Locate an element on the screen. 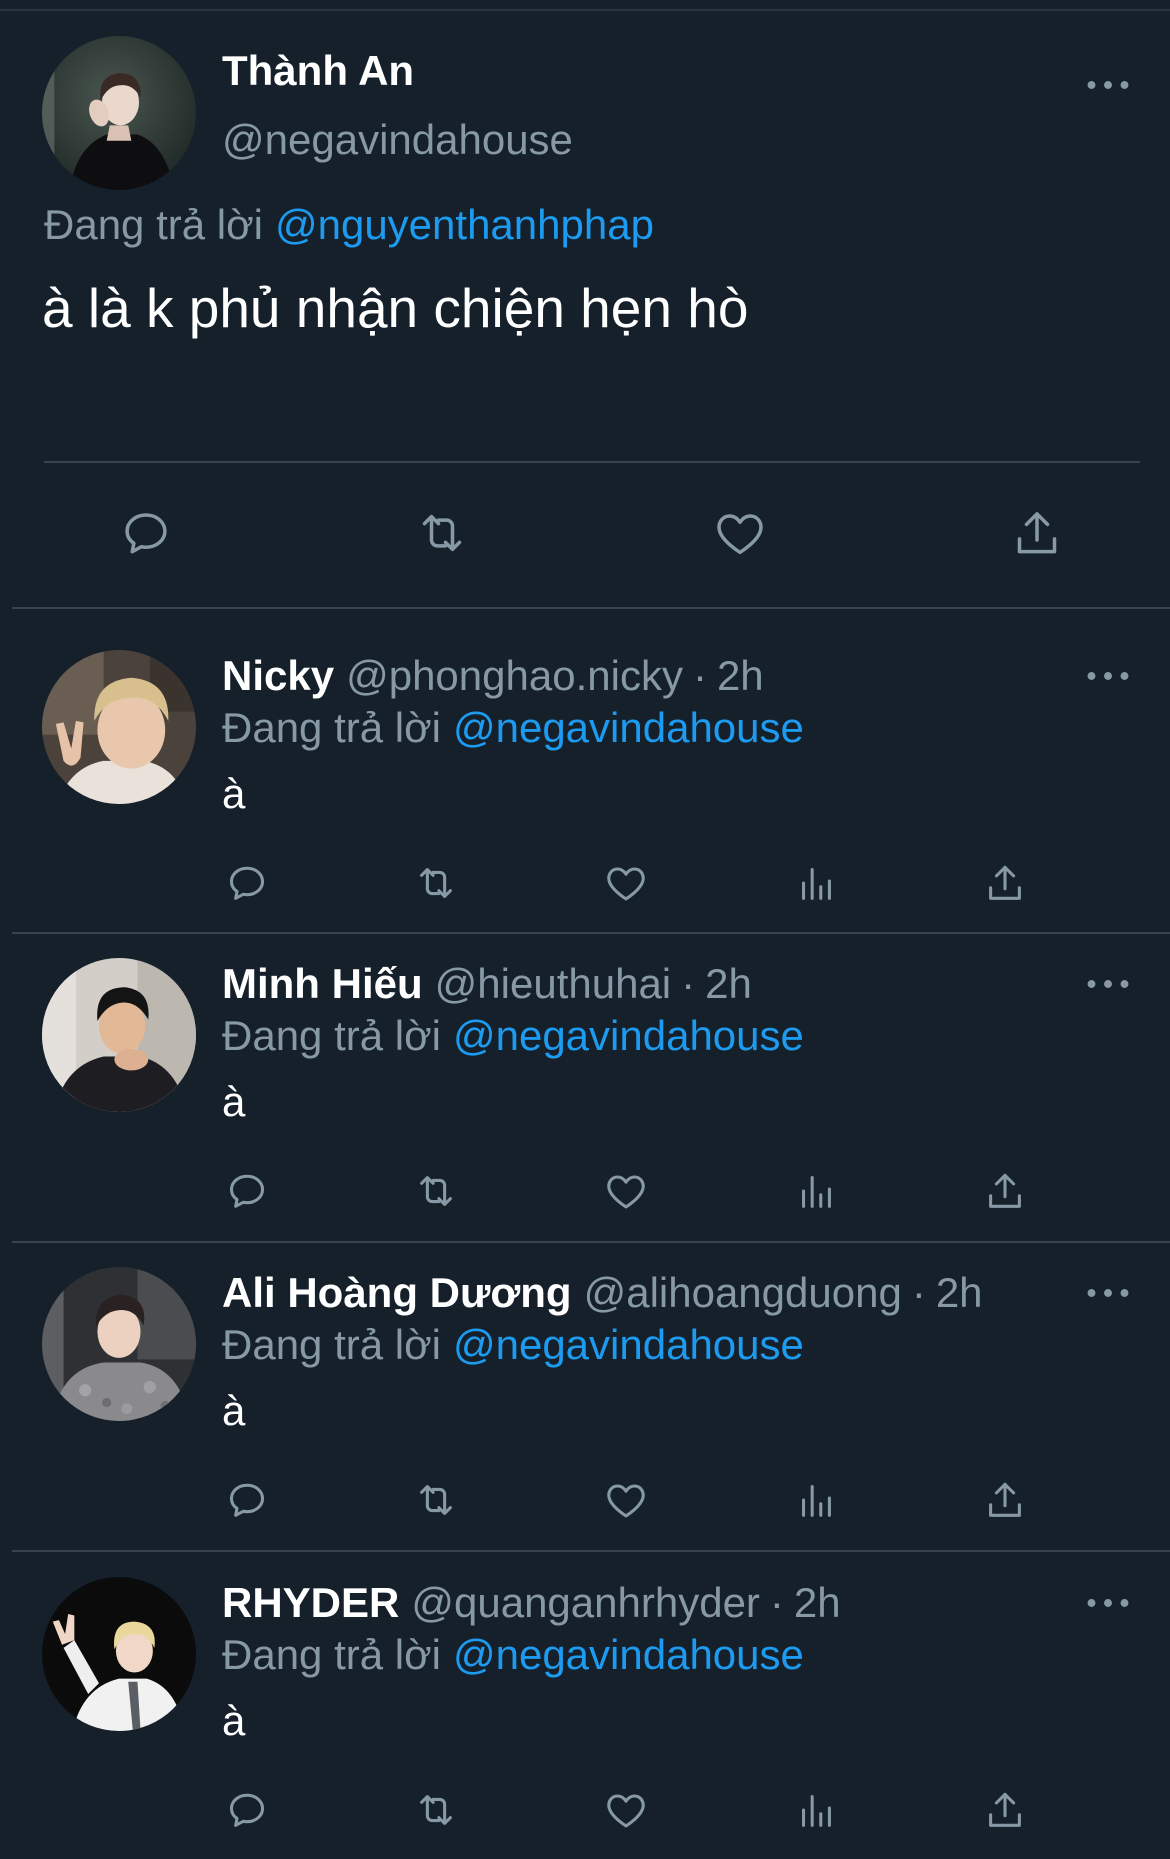  reply-author-name: Nicky is located at coordinates (278, 675).